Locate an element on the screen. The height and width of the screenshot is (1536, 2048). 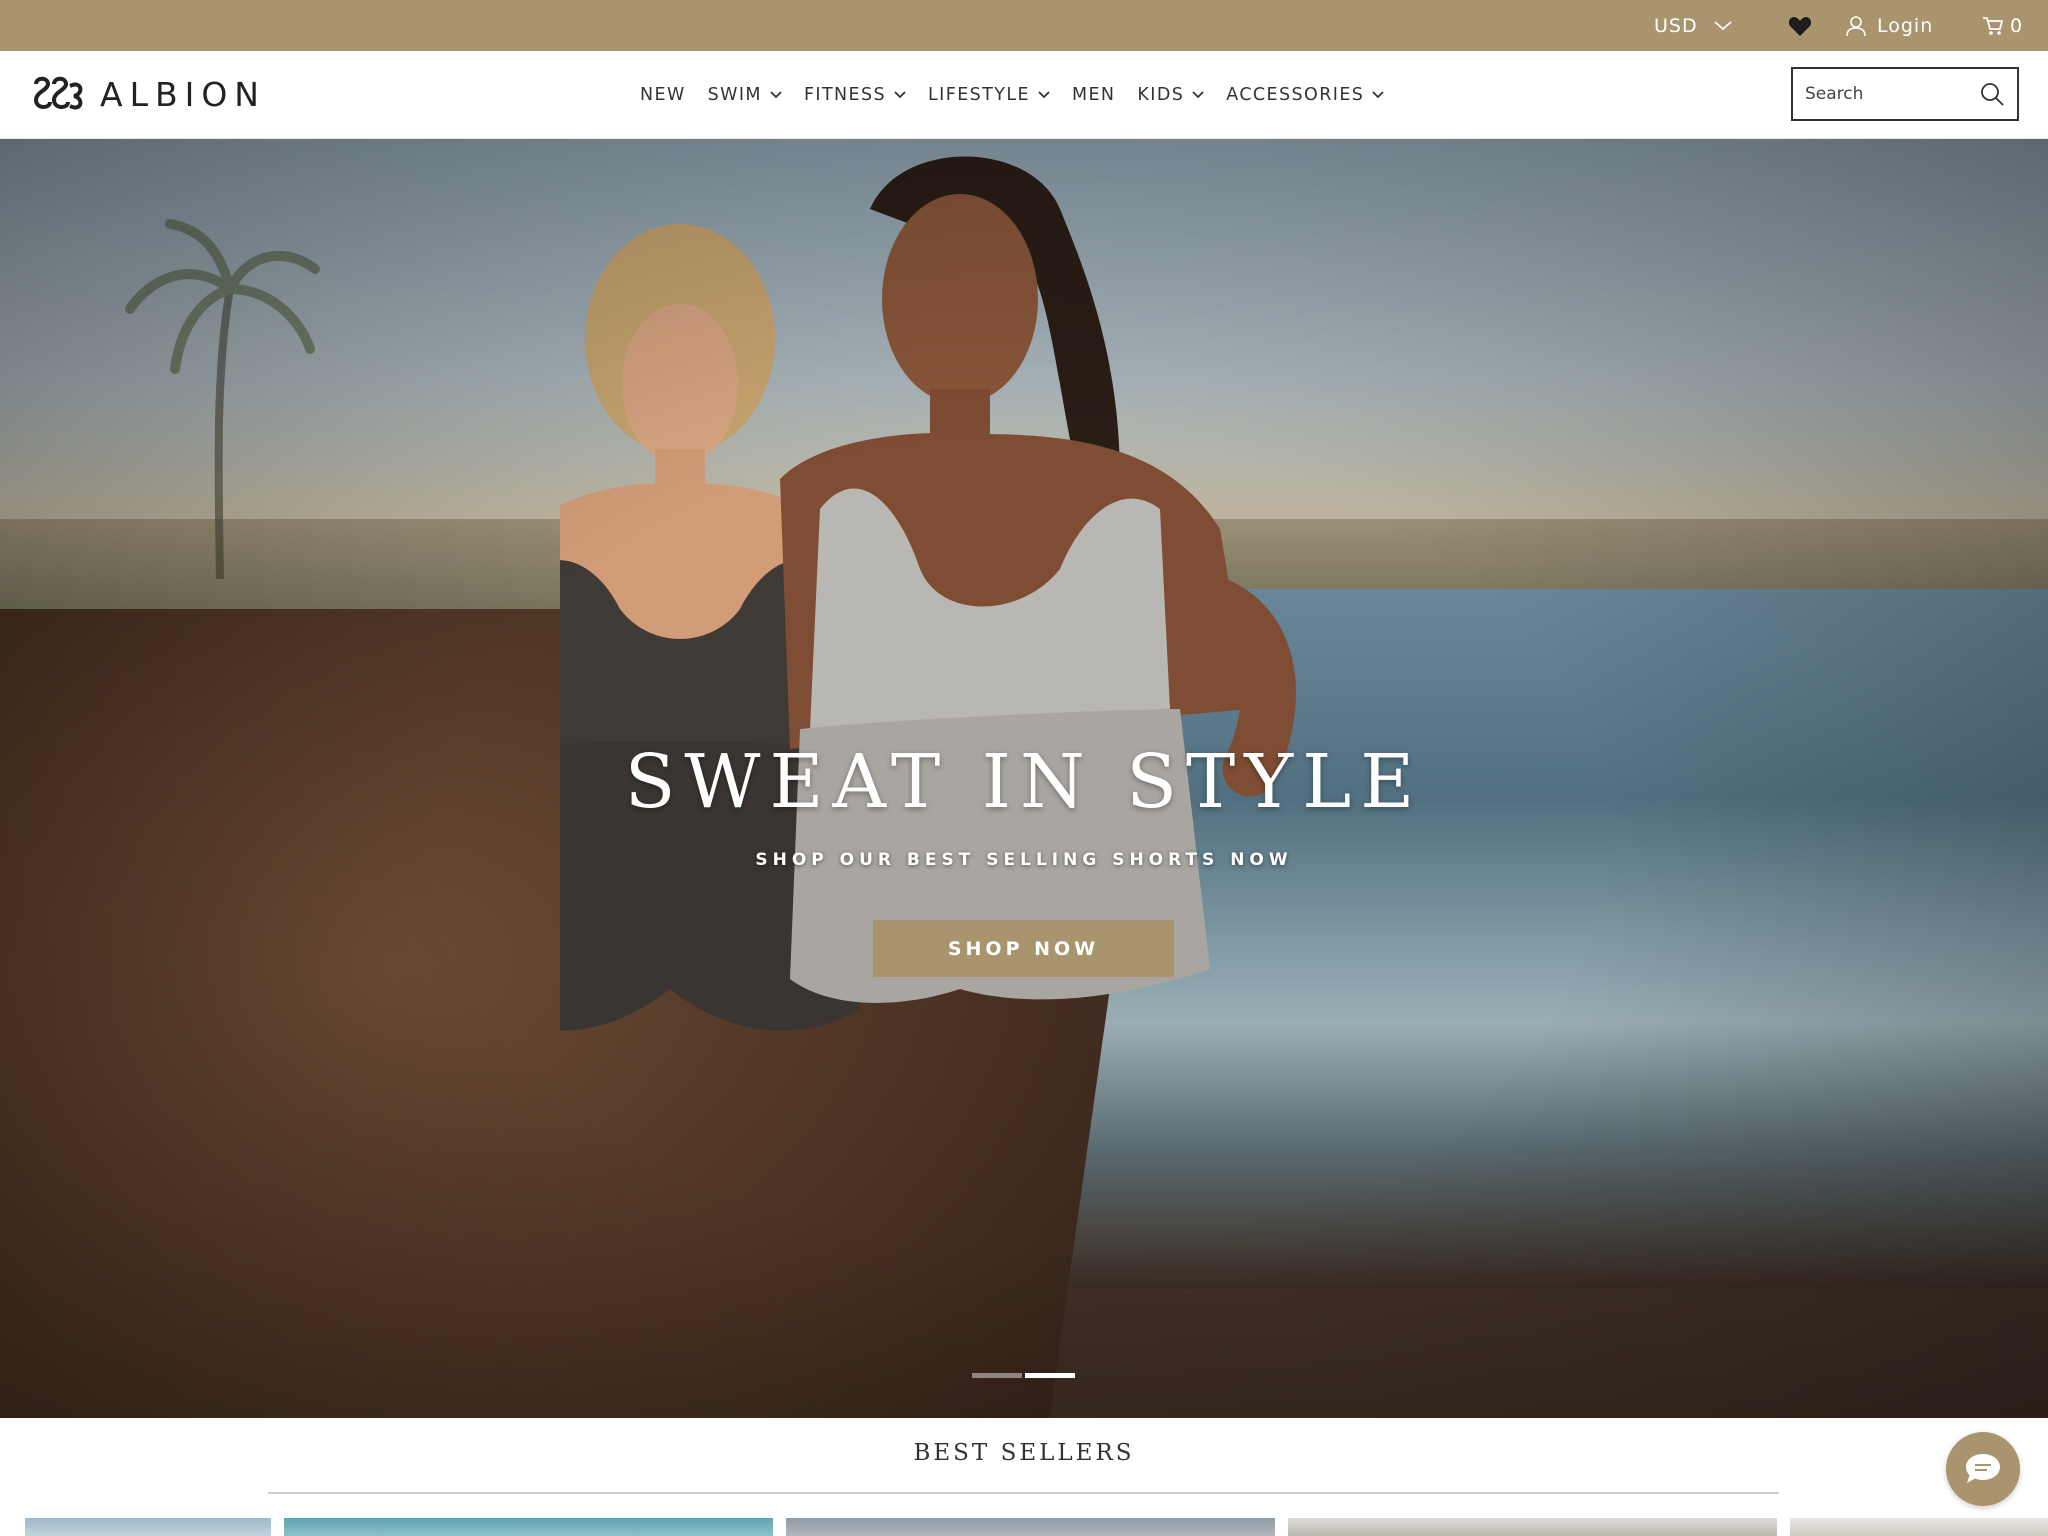
login-label: Login is located at coordinates (1905, 25).